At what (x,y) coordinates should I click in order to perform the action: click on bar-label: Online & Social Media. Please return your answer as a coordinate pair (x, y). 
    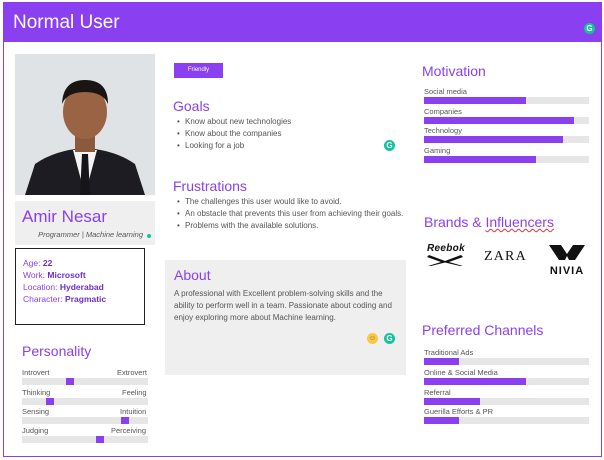
    Looking at the image, I should click on (461, 372).